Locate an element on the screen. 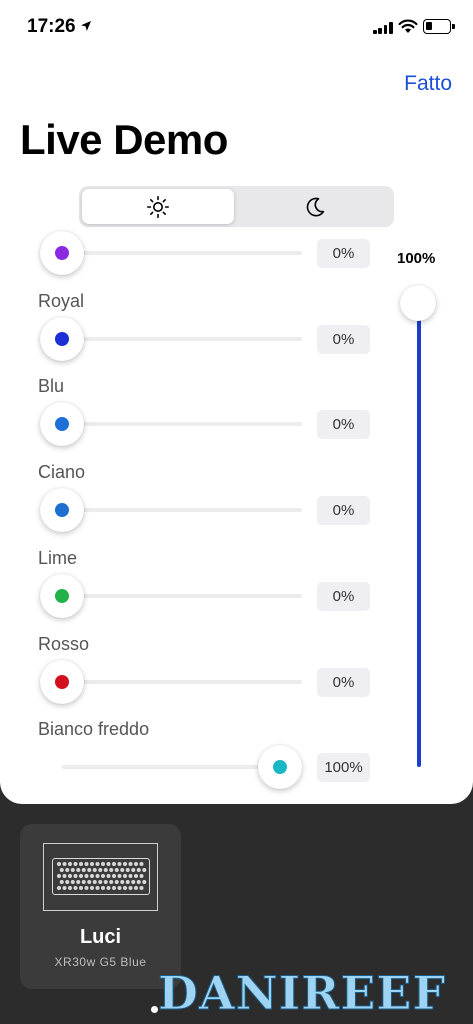 This screenshot has height=1024, width=473. moon-icon is located at coordinates (315, 206).